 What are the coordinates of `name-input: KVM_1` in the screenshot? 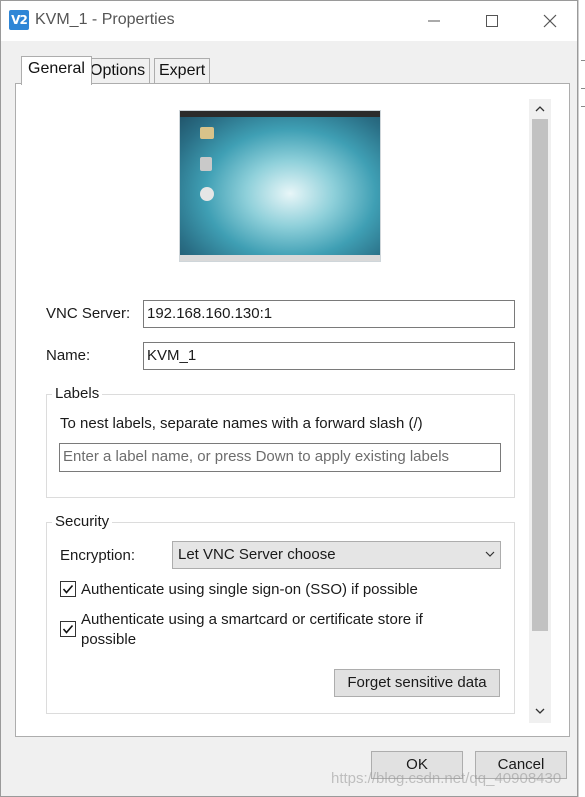 It's located at (329, 356).